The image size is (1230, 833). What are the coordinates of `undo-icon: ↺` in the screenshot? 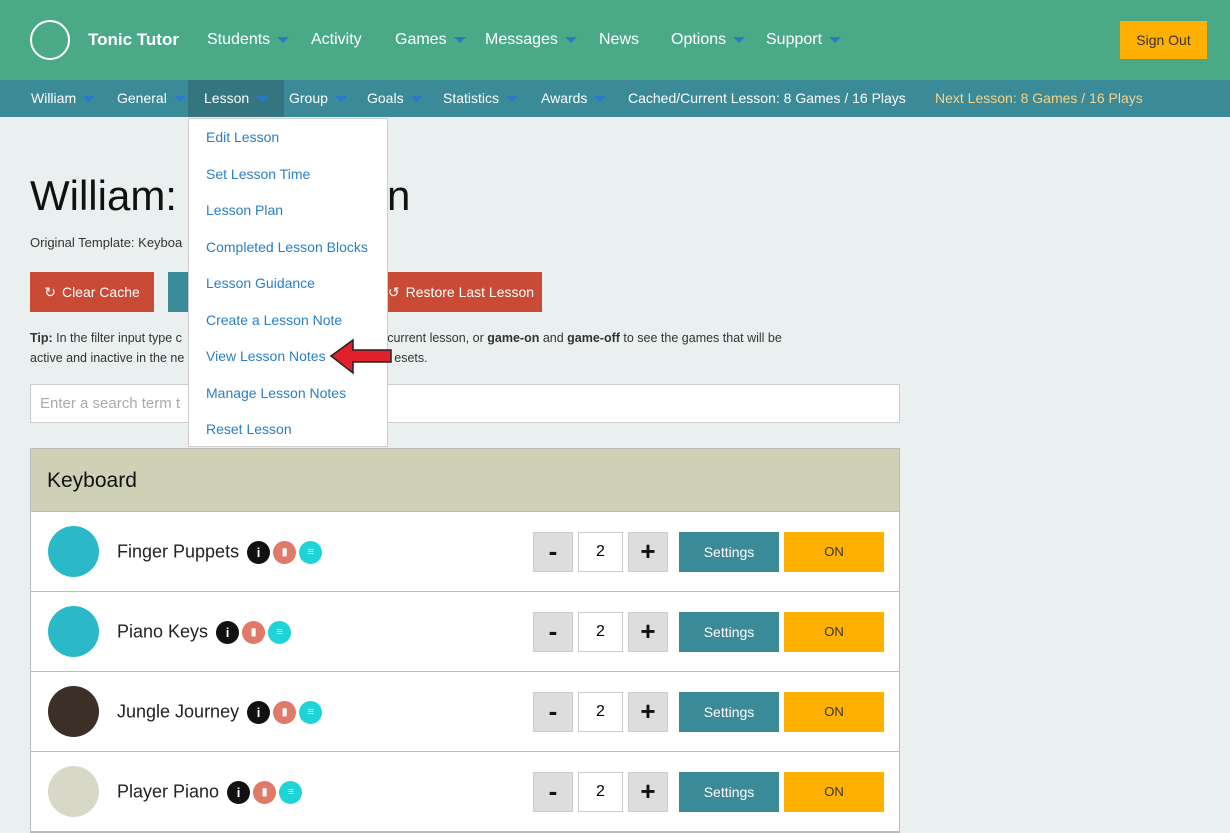 It's located at (393, 291).